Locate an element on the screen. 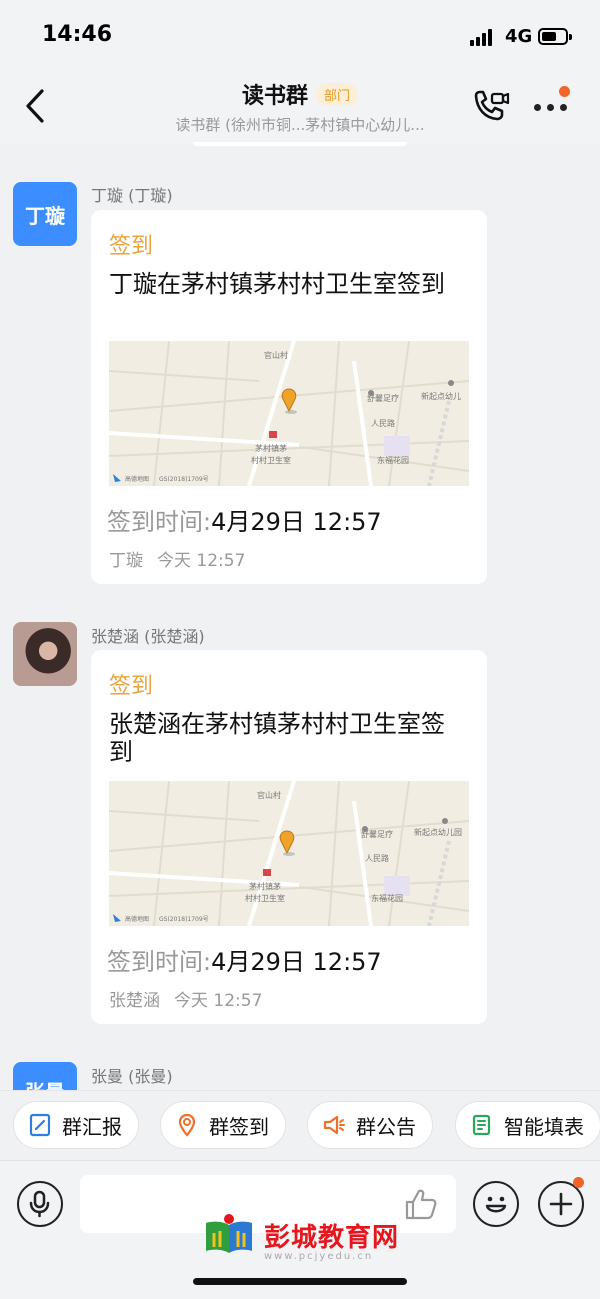 This screenshot has width=600, height=1299. phone-video-icon is located at coordinates (492, 105).